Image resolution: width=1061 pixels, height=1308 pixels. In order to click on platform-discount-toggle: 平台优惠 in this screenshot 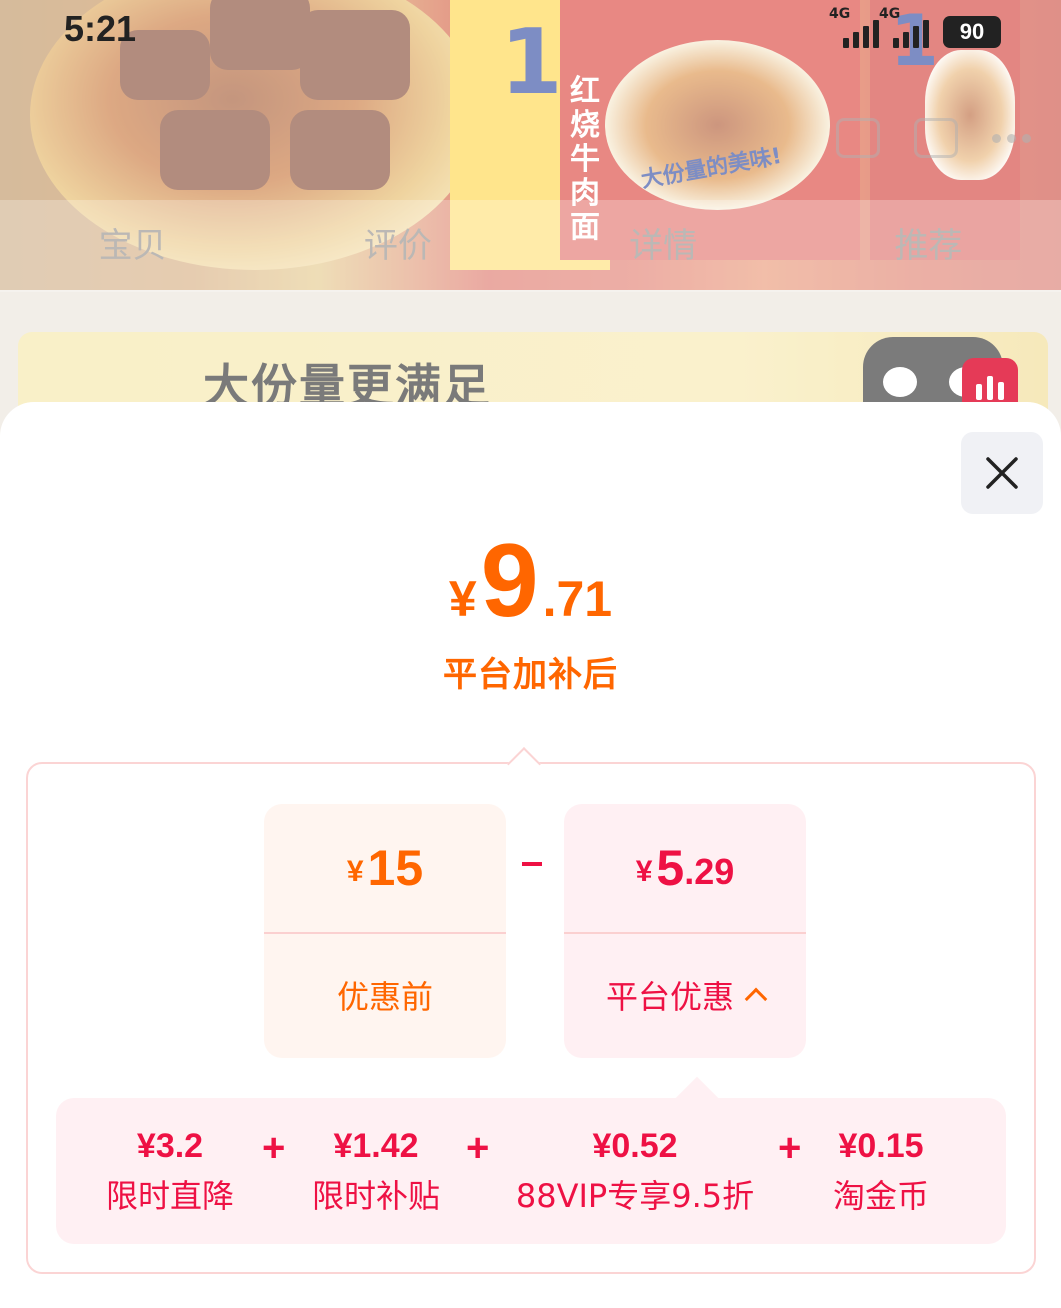, I will do `click(685, 995)`.